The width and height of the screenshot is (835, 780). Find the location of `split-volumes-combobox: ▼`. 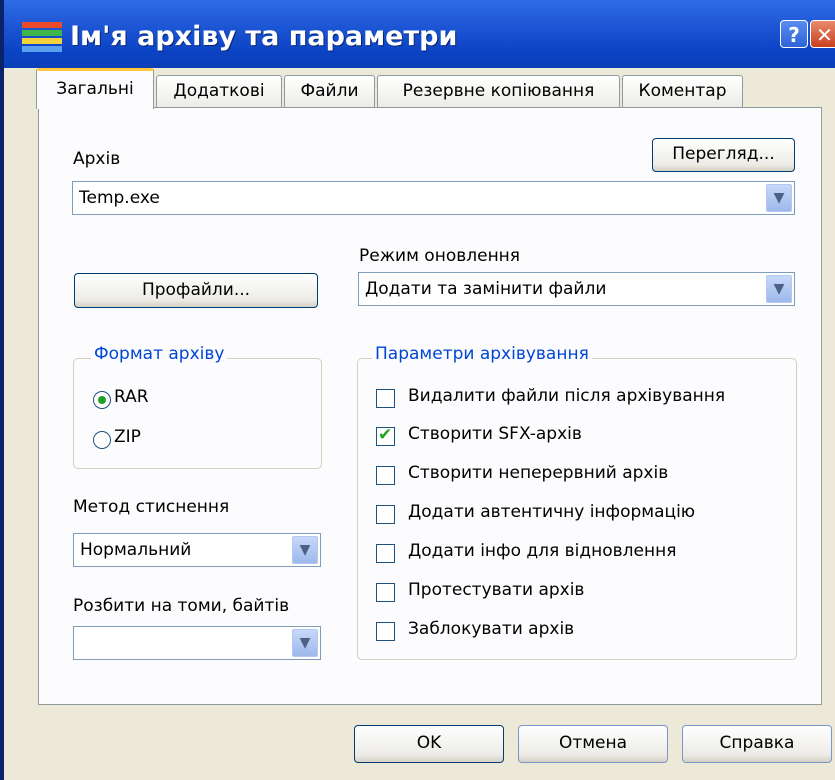

split-volumes-combobox: ▼ is located at coordinates (197, 643).